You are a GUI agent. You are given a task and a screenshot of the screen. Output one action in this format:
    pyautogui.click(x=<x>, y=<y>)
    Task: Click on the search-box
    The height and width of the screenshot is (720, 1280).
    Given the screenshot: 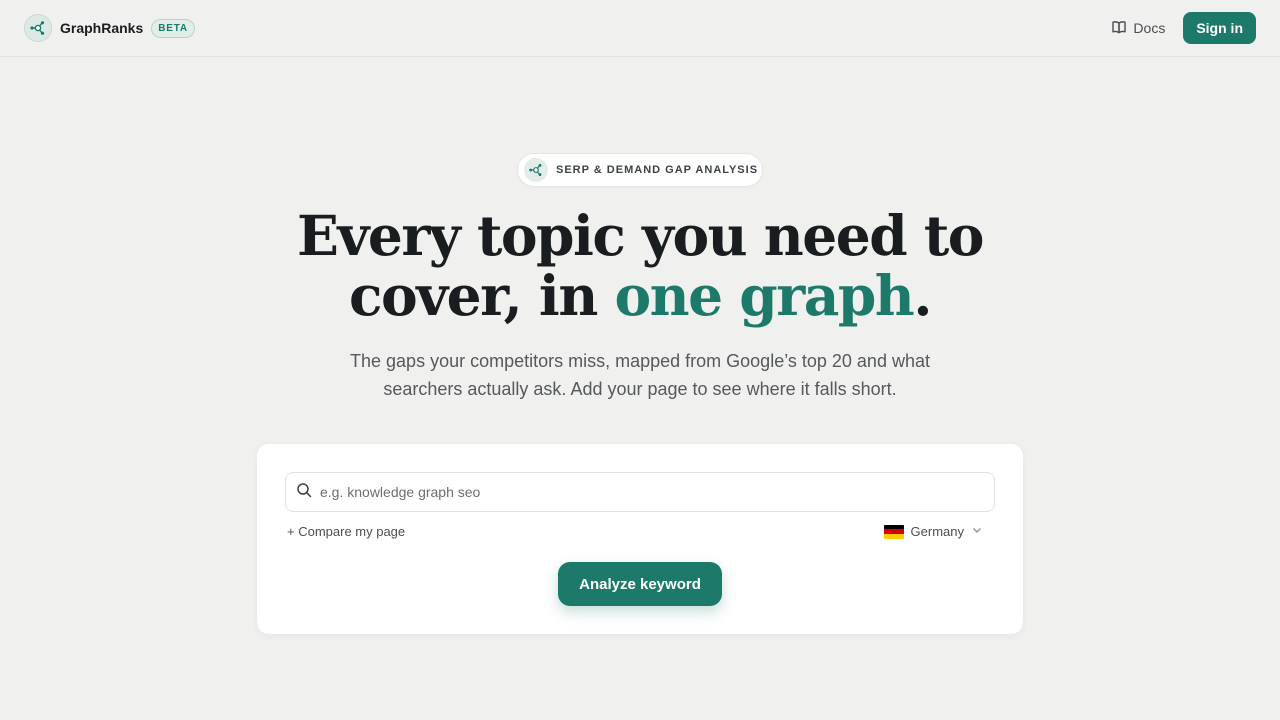 What is the action you would take?
    pyautogui.click(x=640, y=492)
    